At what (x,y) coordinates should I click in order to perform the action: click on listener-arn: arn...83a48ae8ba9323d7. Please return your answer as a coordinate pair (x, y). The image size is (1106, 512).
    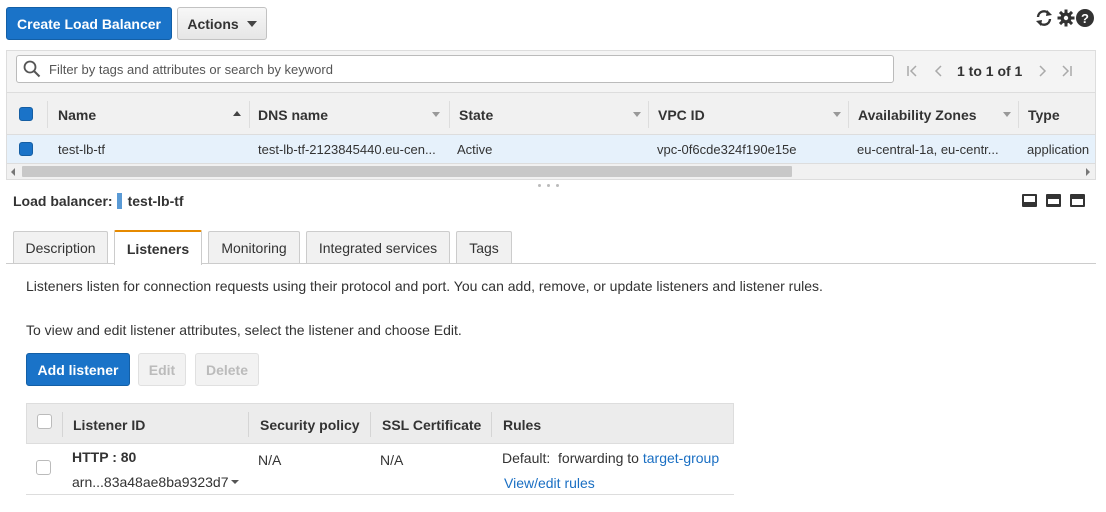
    Looking at the image, I should click on (156, 482).